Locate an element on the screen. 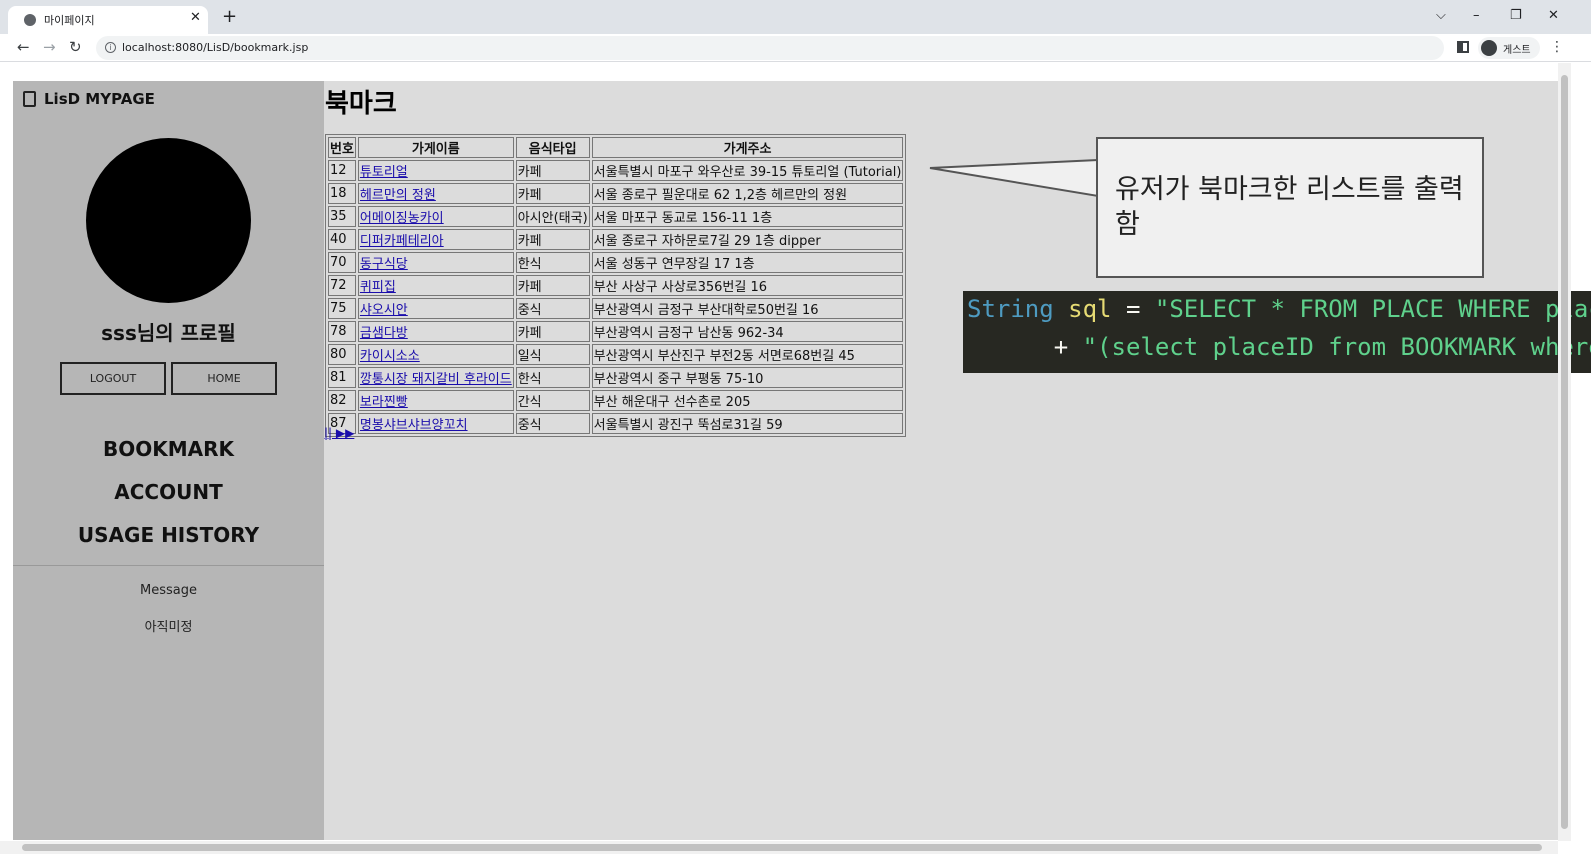  sidebar-item-account: ACCOUNT is located at coordinates (168, 492).